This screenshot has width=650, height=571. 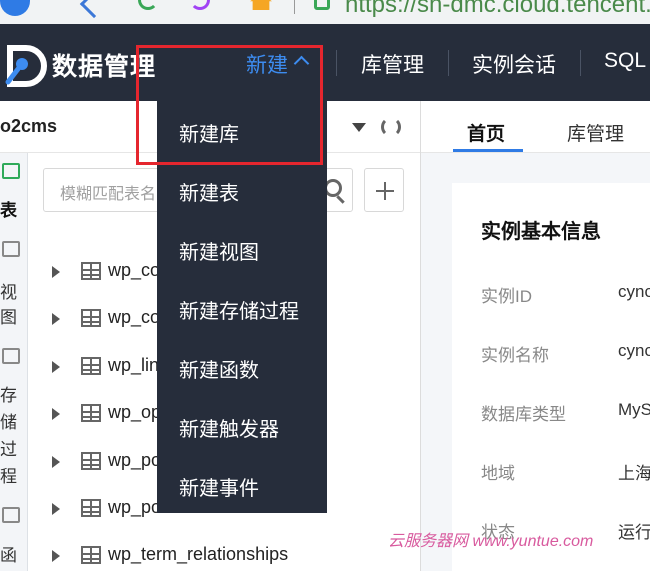 I want to click on object-type-rail: 表 视 图 存 储 过 程 函, so click(x=14, y=362).